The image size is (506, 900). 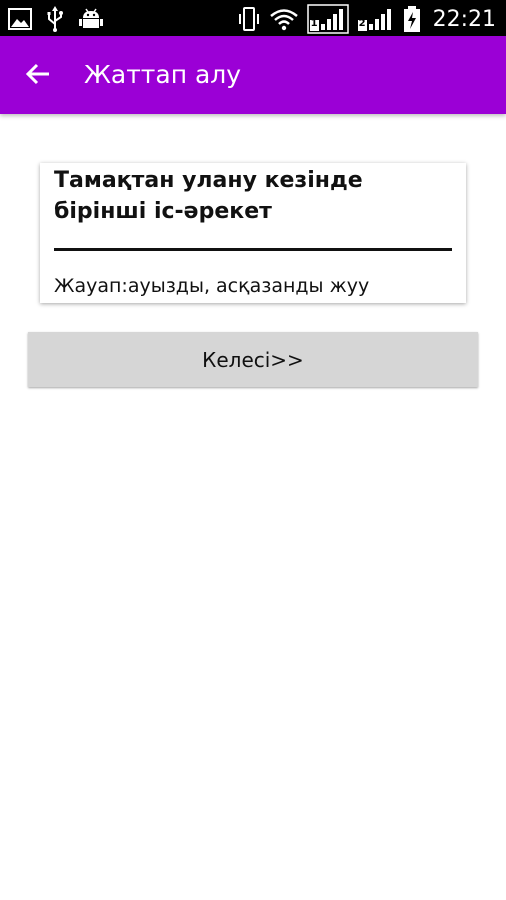 I want to click on back-button, so click(x=38, y=76).